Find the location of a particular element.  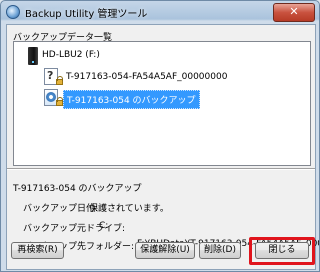

delete-button: 削除(D) is located at coordinates (220, 250).